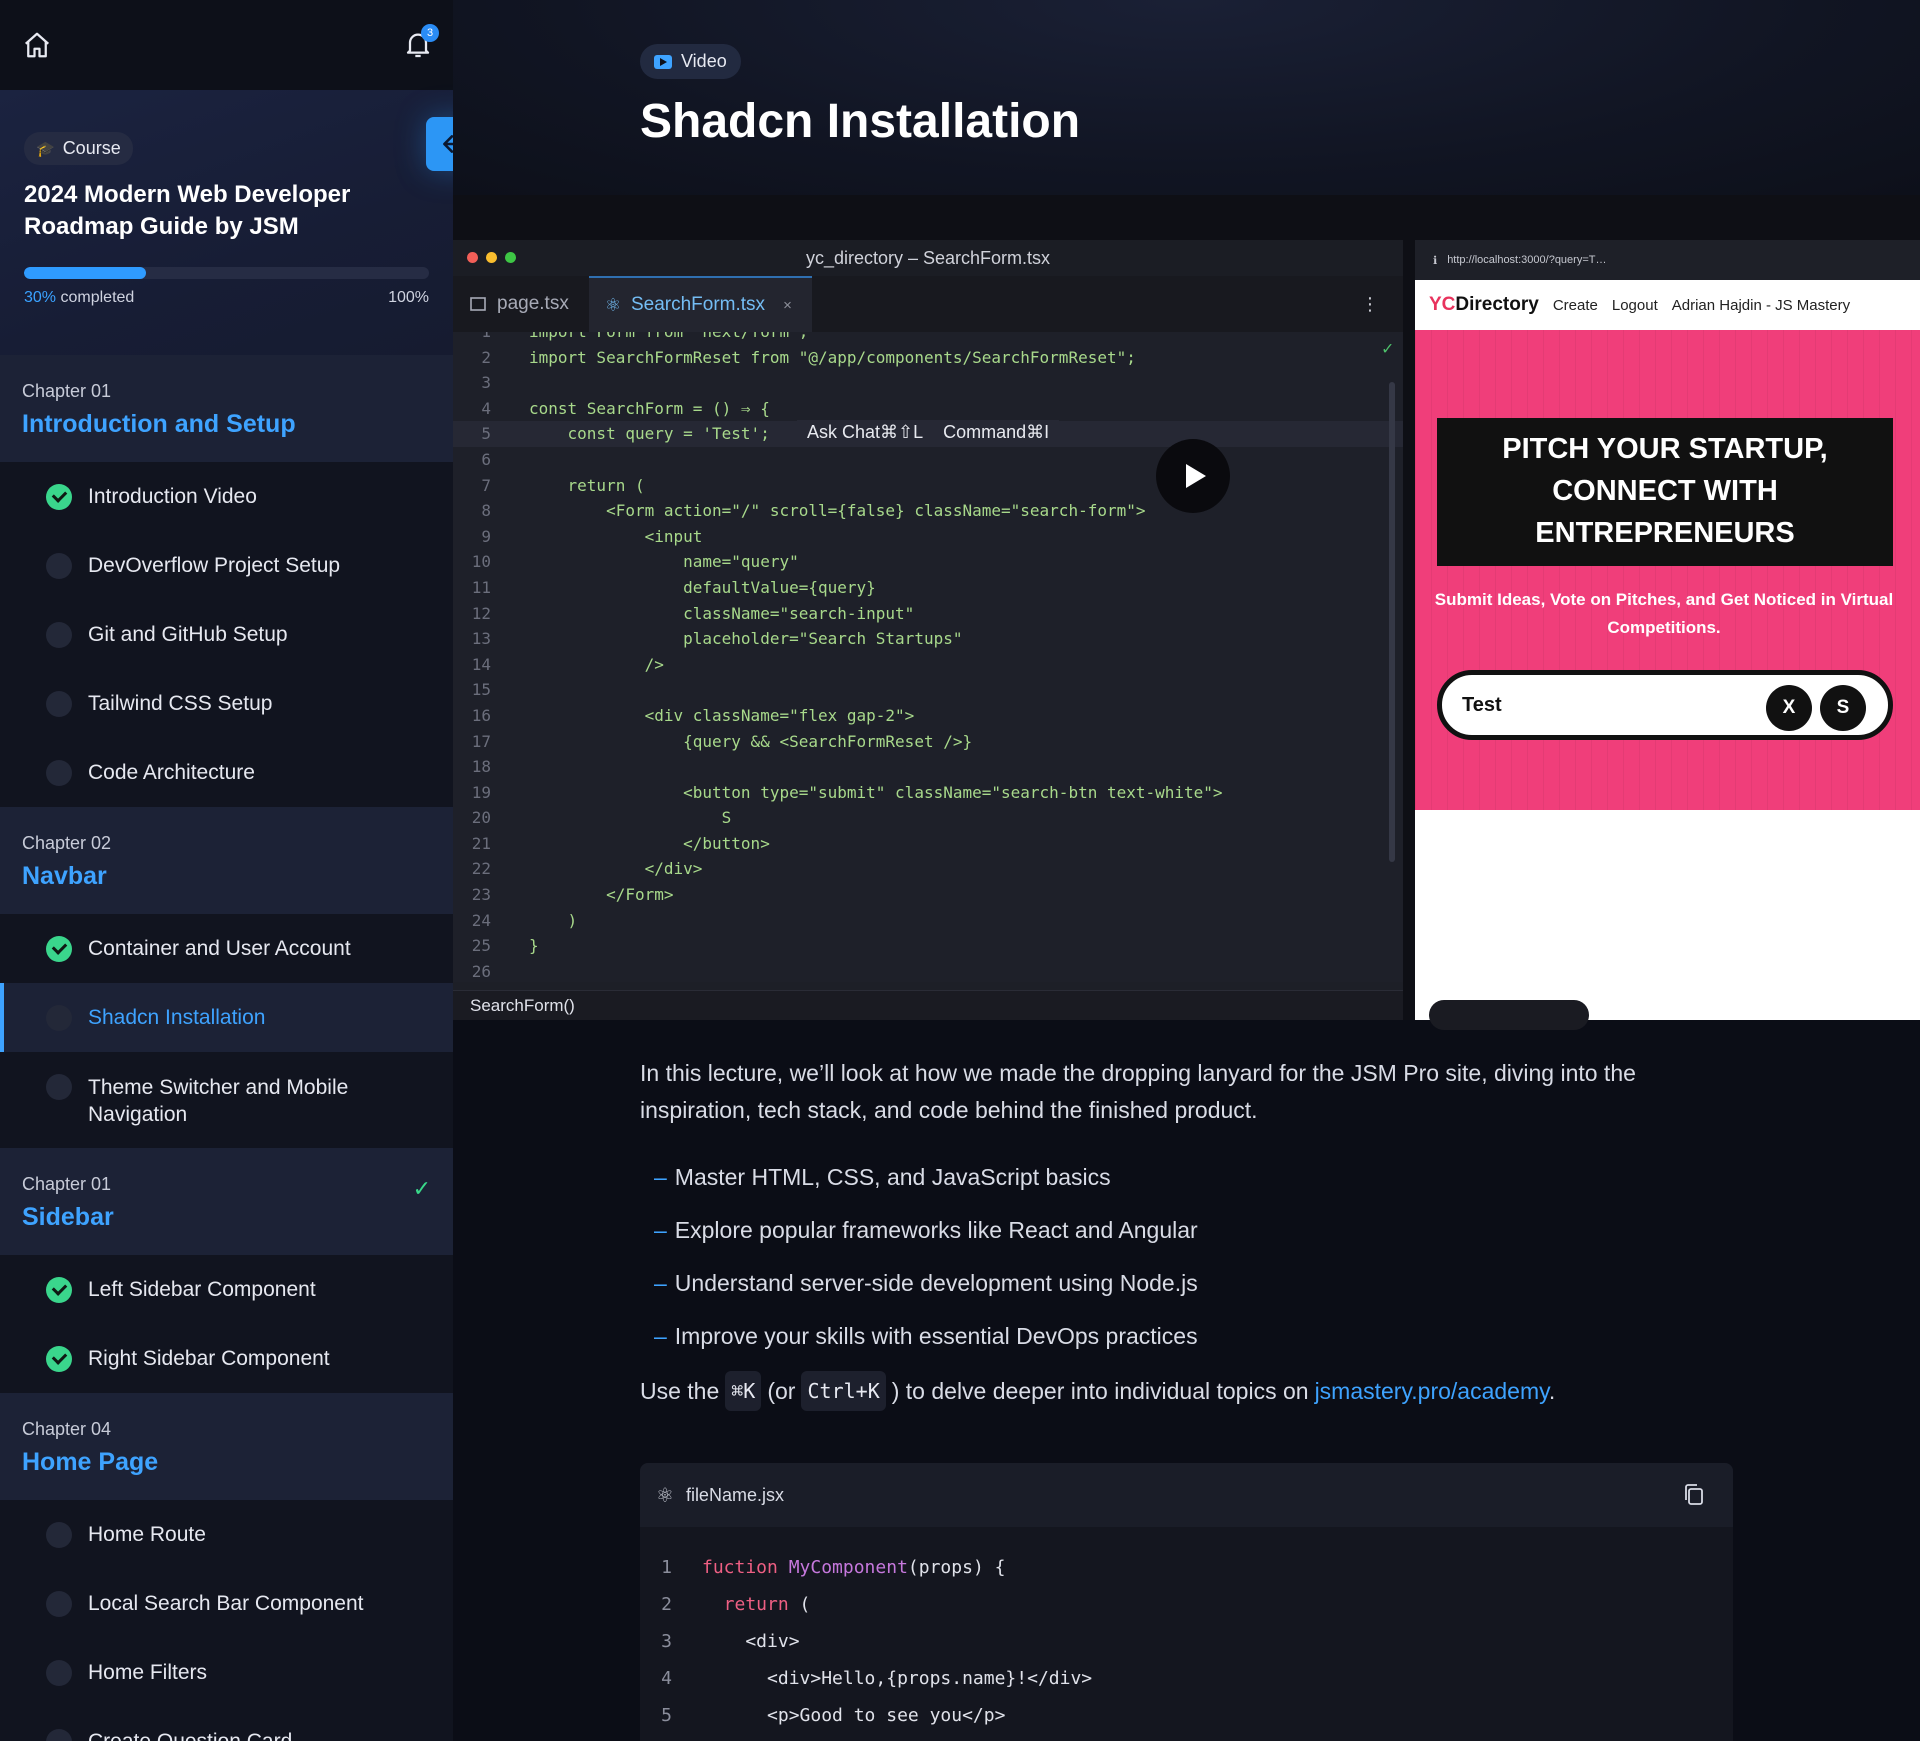 The image size is (1920, 1741). I want to click on line-number: 24, so click(481, 920).